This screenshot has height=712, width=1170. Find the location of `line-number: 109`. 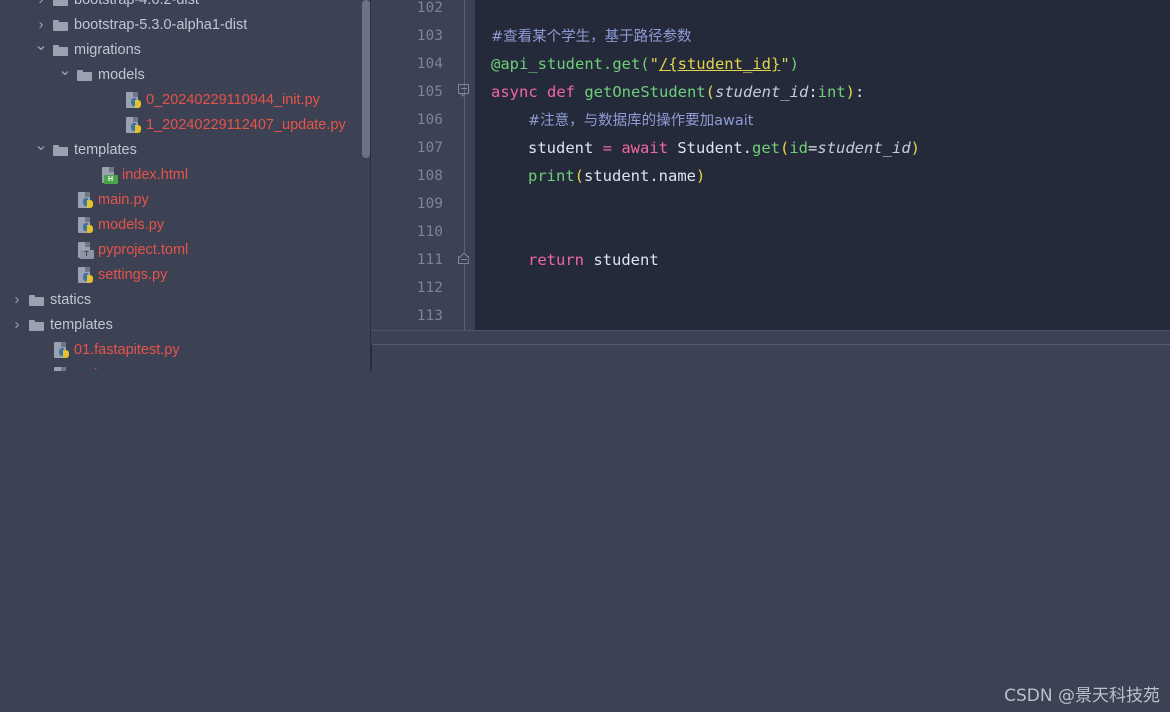

line-number: 109 is located at coordinates (429, 204).